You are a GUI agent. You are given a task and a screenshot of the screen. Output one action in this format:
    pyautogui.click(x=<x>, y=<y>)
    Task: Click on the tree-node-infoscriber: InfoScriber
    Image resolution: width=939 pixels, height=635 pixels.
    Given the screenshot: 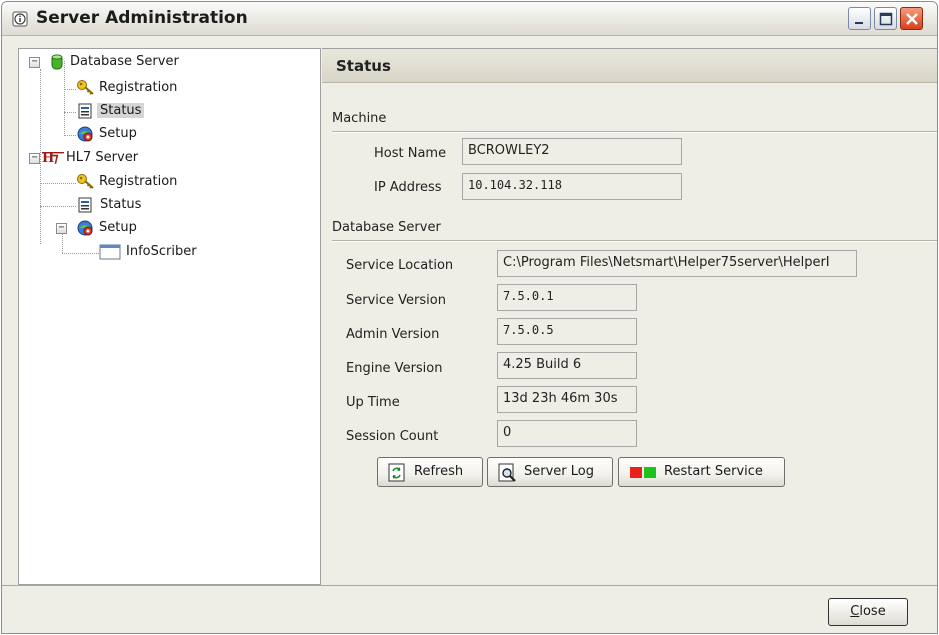 What is the action you would take?
    pyautogui.click(x=199, y=253)
    